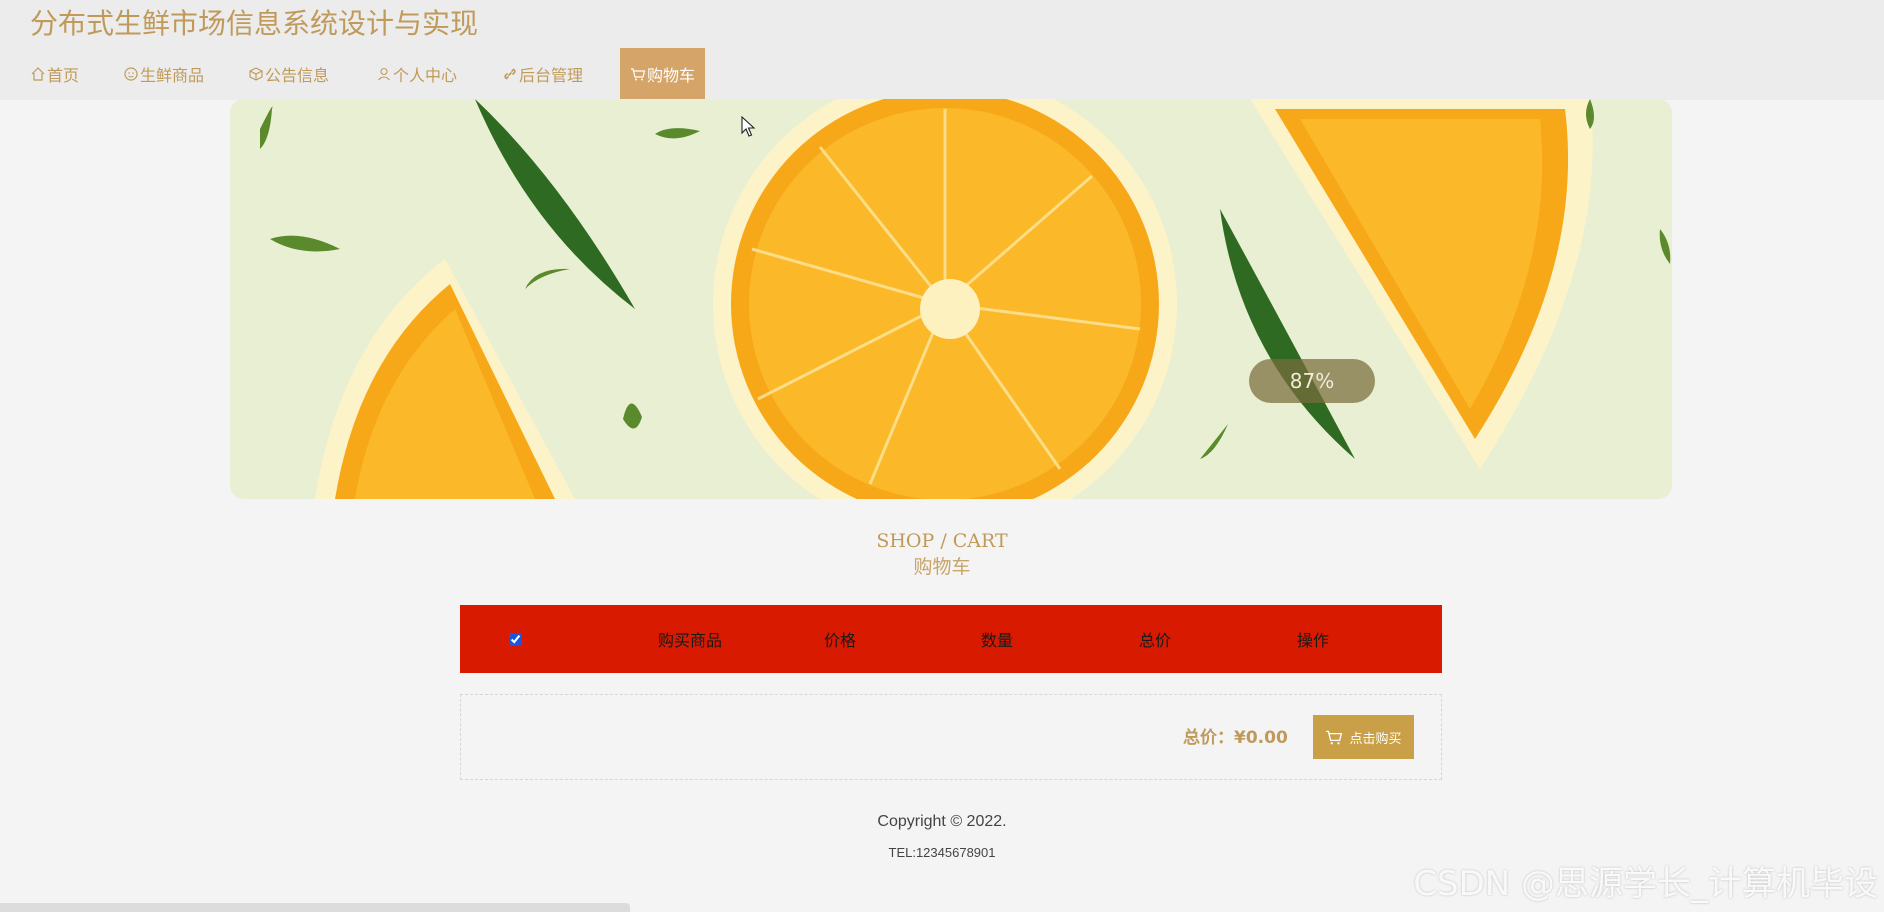  Describe the element at coordinates (1312, 640) in the screenshot. I see `column-header-actions: 操作` at that location.